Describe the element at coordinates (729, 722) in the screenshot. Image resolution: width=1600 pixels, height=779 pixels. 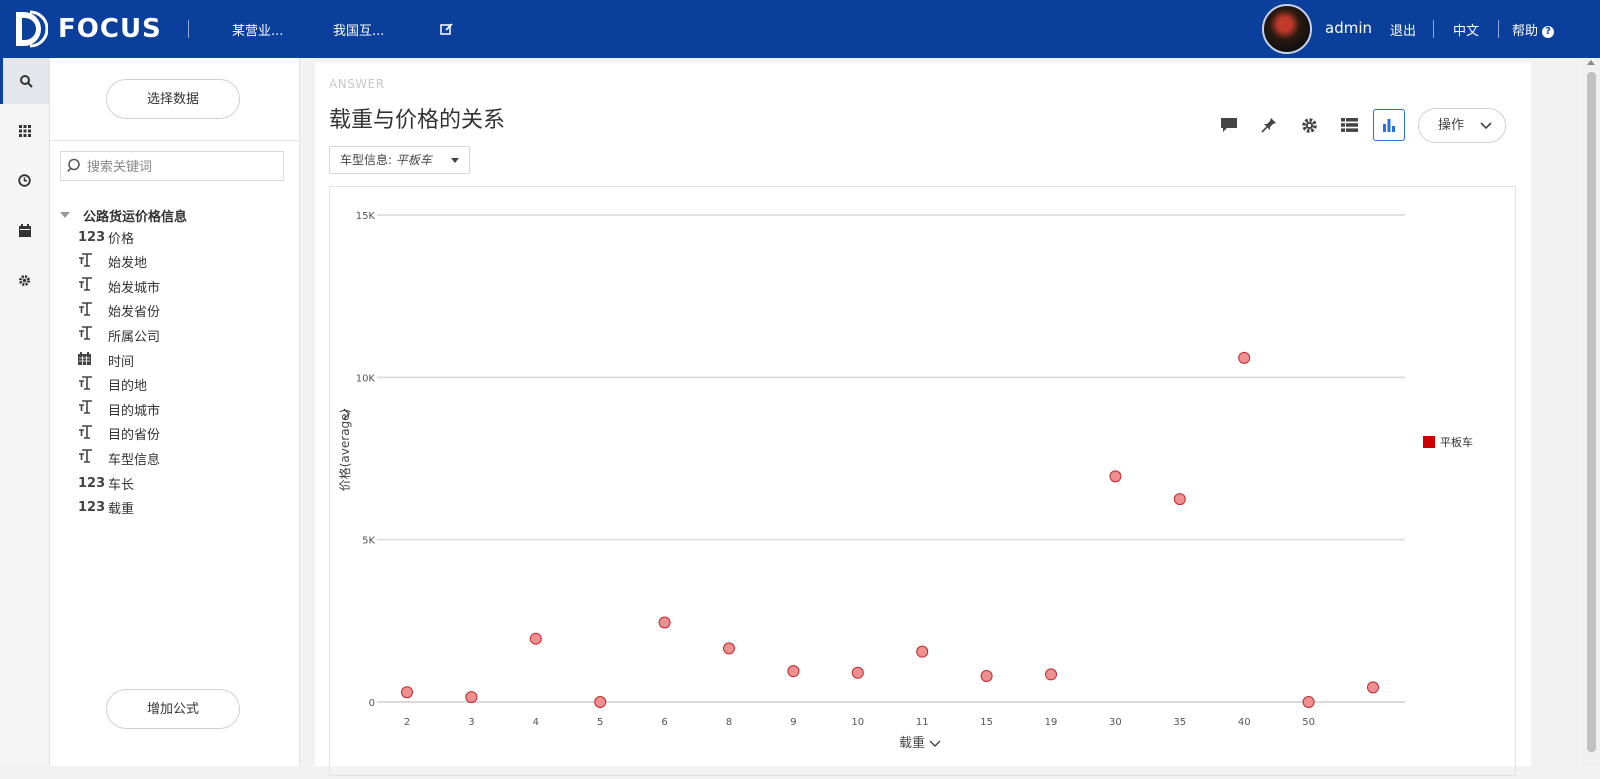
I see `x-tick-label: 8` at that location.